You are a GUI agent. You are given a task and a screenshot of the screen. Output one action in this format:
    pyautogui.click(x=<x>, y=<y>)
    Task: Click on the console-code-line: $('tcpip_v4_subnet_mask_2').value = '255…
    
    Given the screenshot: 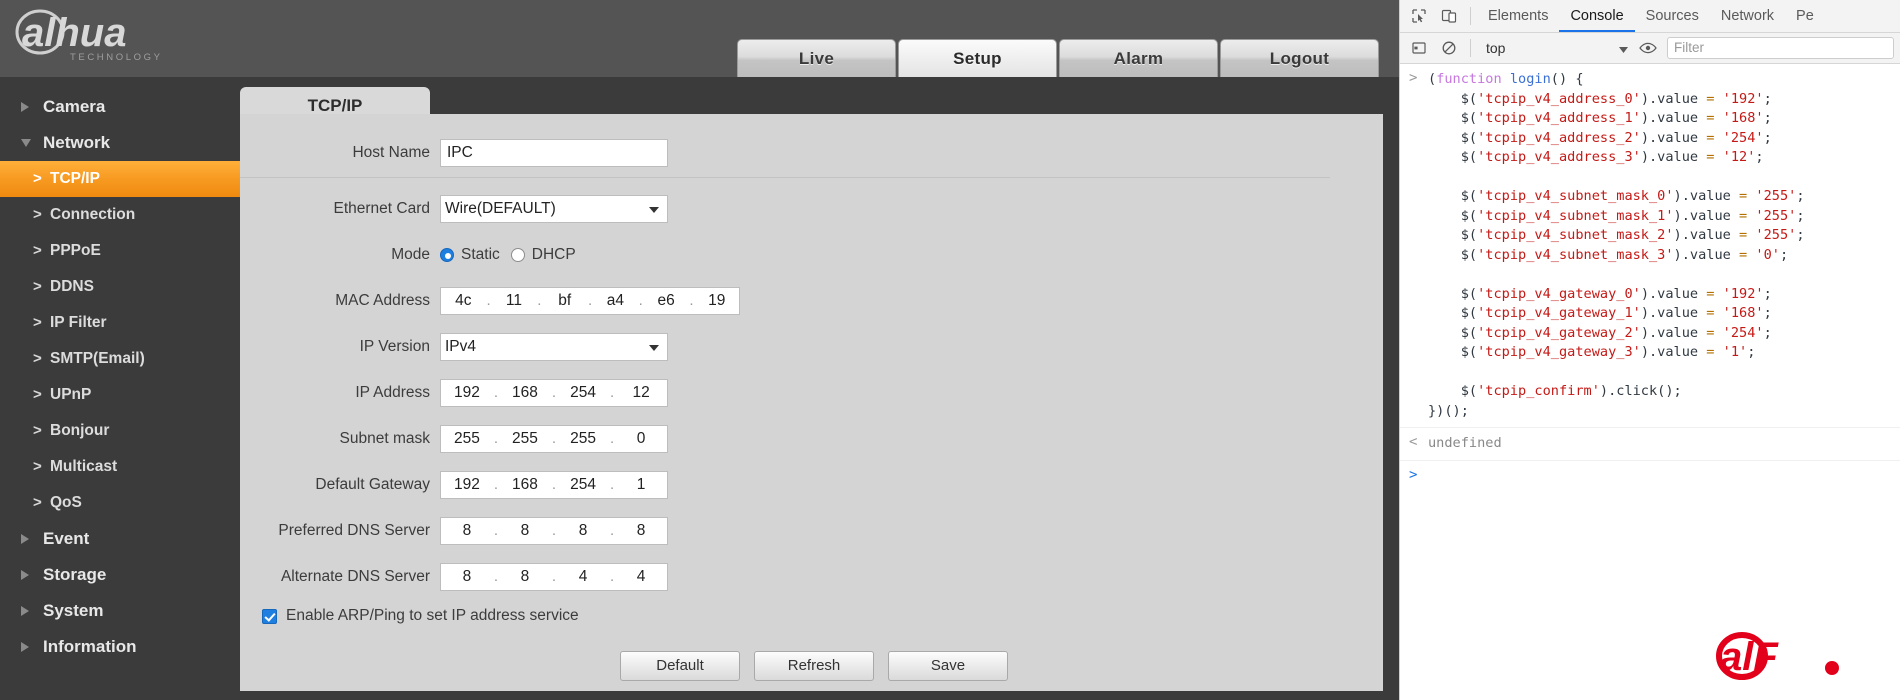 What is the action you would take?
    pyautogui.click(x=1632, y=235)
    